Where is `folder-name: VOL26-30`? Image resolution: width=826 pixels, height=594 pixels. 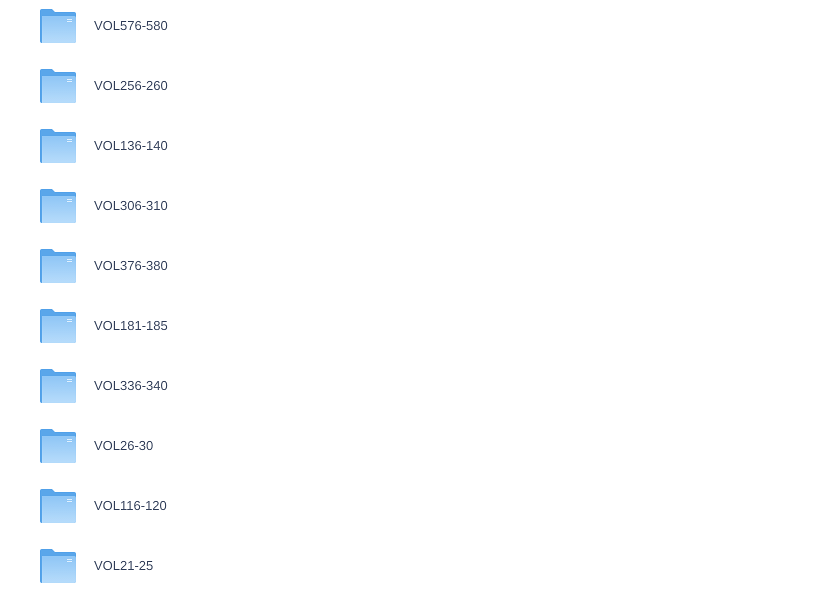 folder-name: VOL26-30 is located at coordinates (124, 446).